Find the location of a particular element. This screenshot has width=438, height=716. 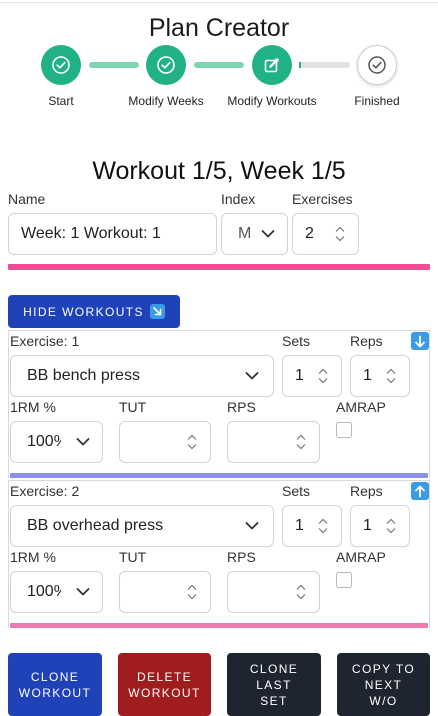

copy-to-next-workout-label: COPY TO NEXT W/O is located at coordinates (383, 684).